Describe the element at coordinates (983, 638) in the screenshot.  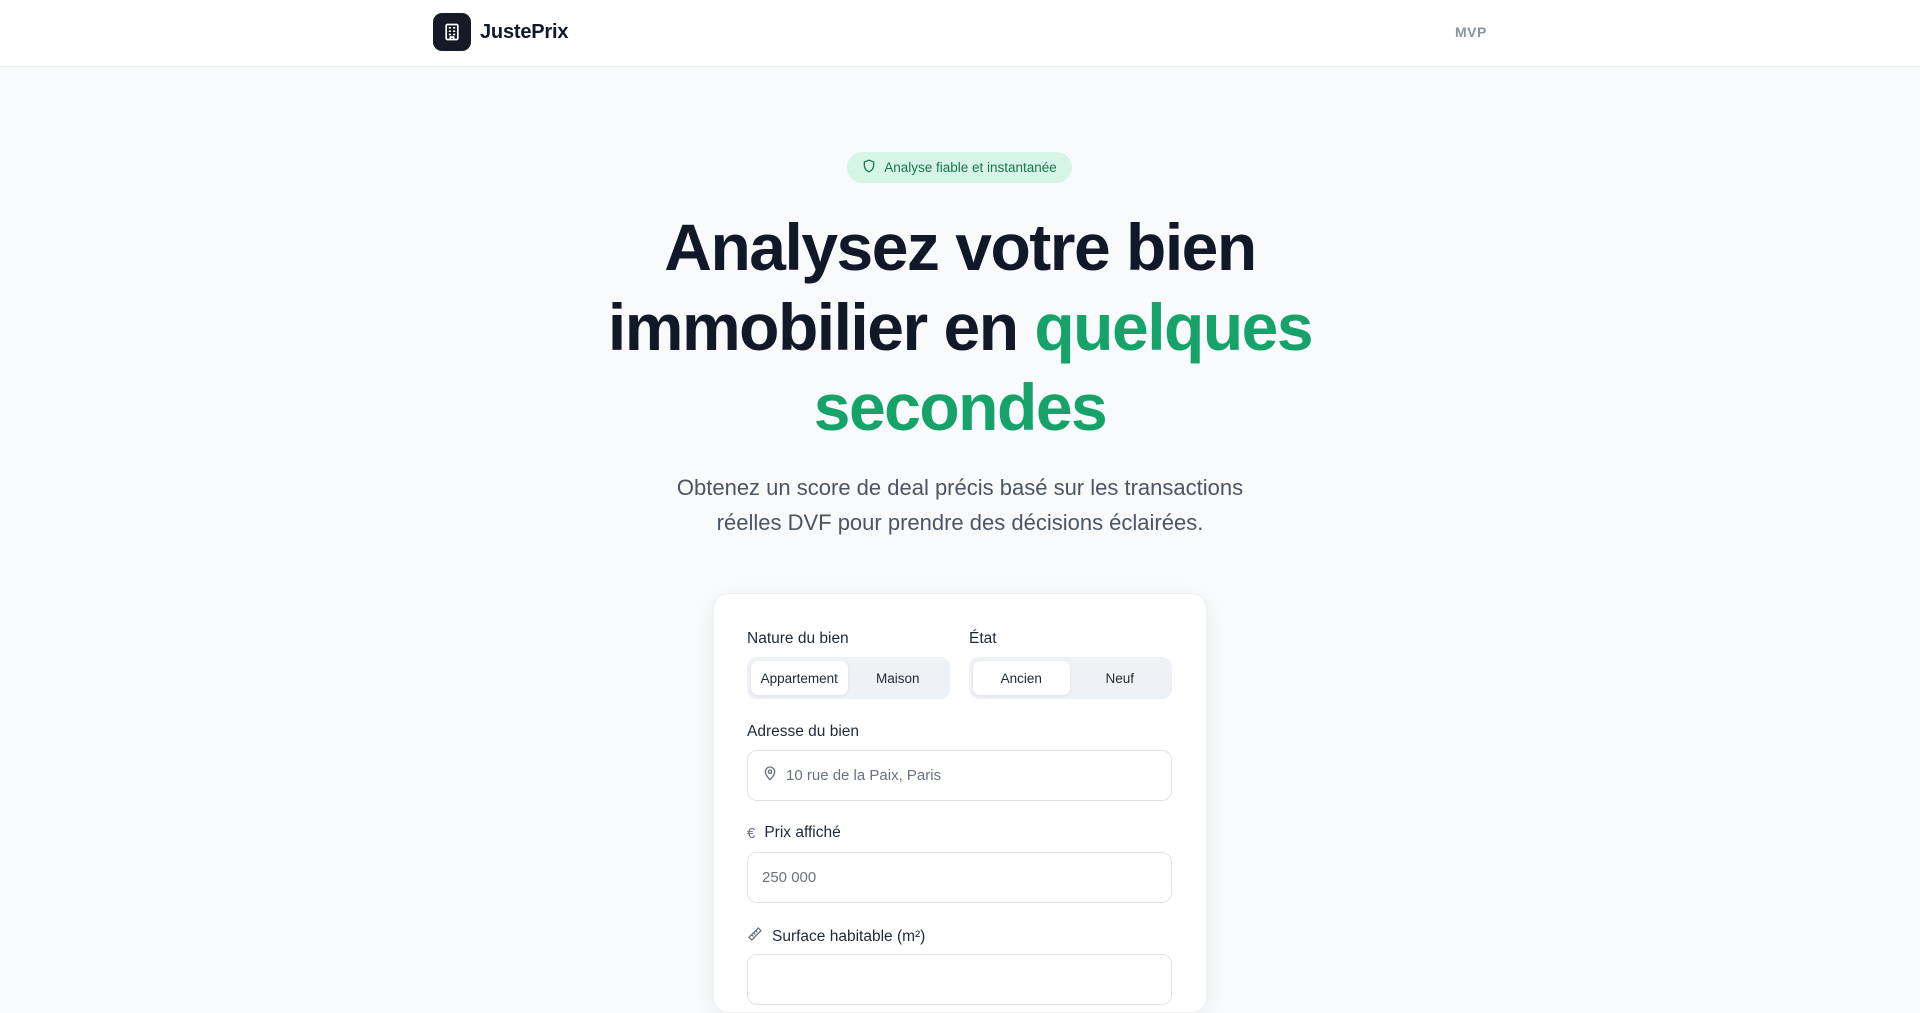
I see `etat-label: État` at that location.